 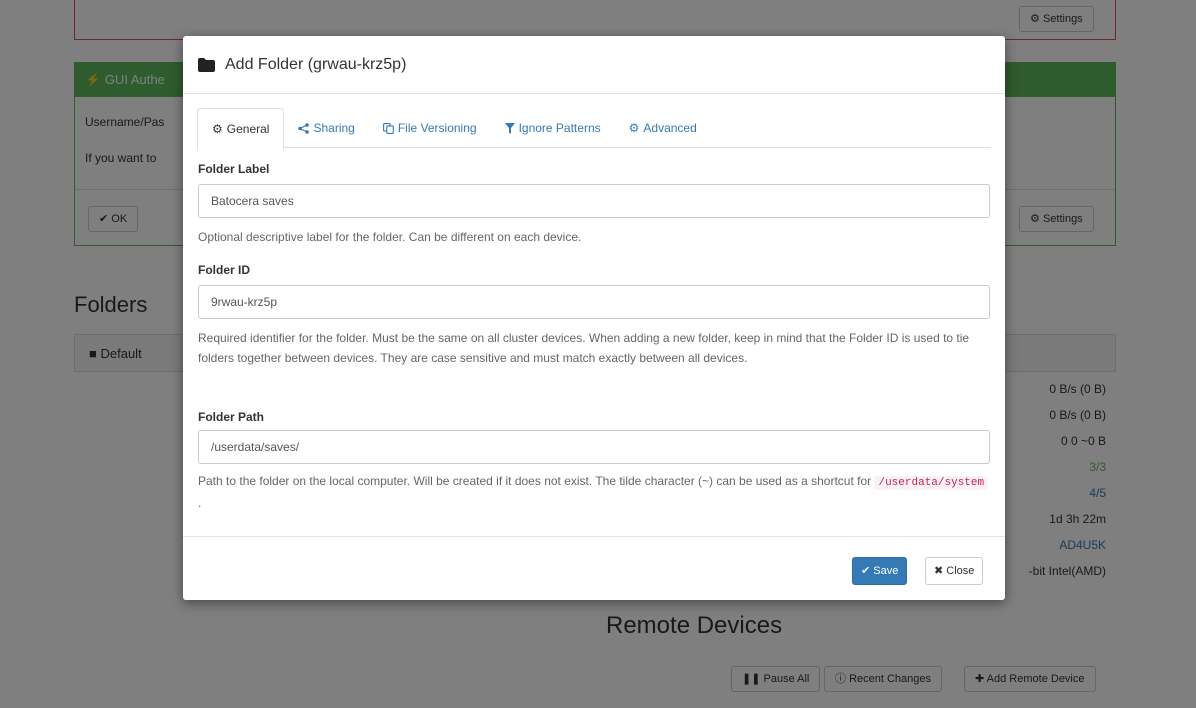 What do you see at coordinates (217, 128) in the screenshot?
I see `gear-icon: ⚙` at bounding box center [217, 128].